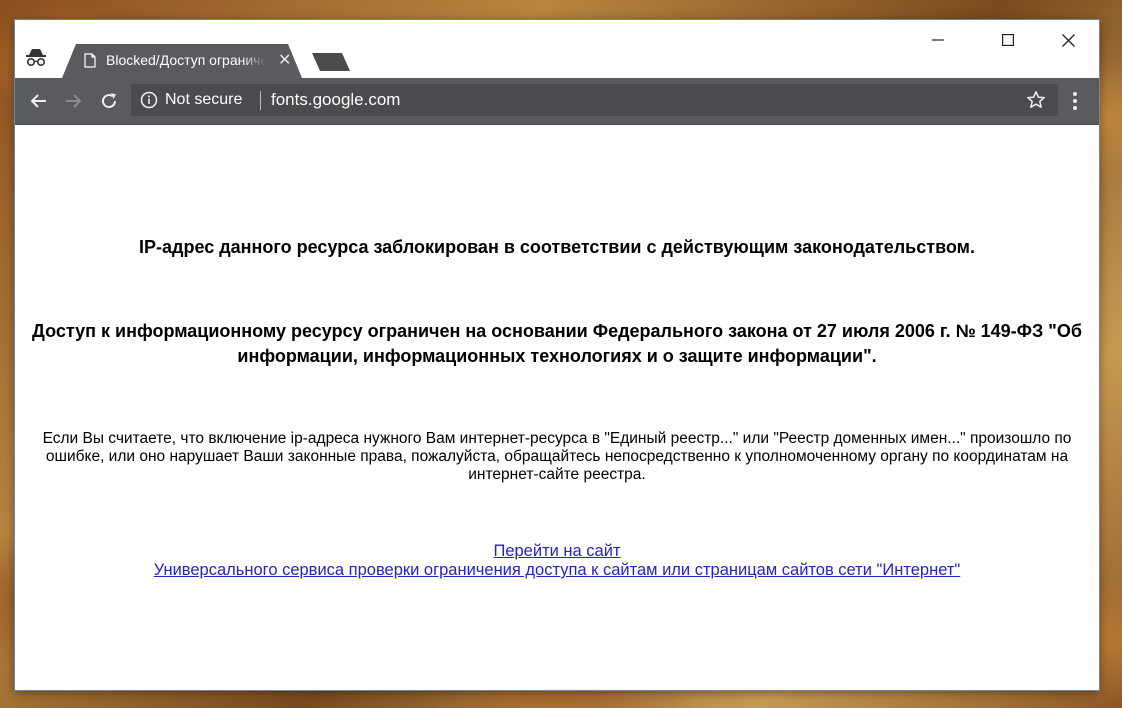 Image resolution: width=1122 pixels, height=708 pixels. Describe the element at coordinates (335, 100) in the screenshot. I see `url-text: fonts.google.com` at that location.